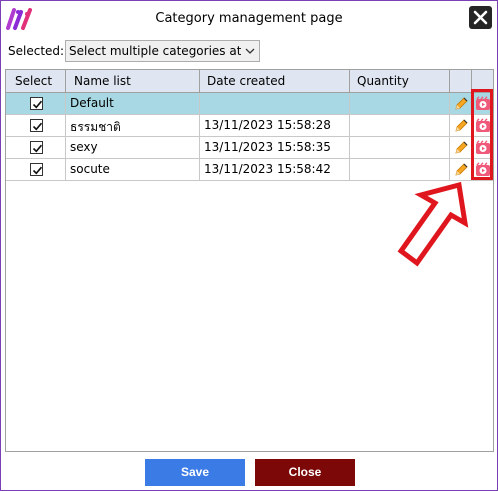  Describe the element at coordinates (249, 104) in the screenshot. I see `table-row: Default` at that location.